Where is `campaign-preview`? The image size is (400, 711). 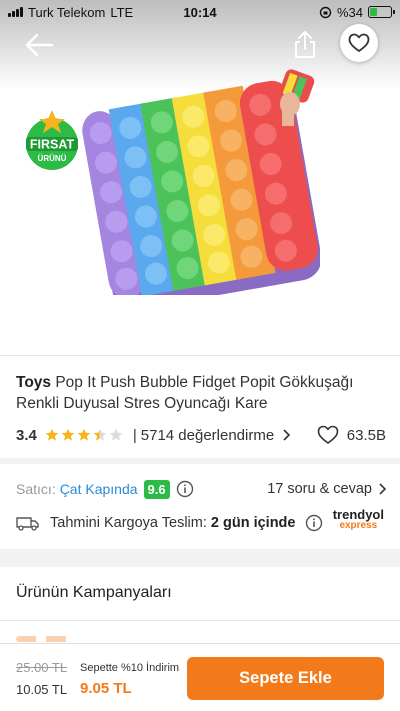 campaign-preview is located at coordinates (66, 639).